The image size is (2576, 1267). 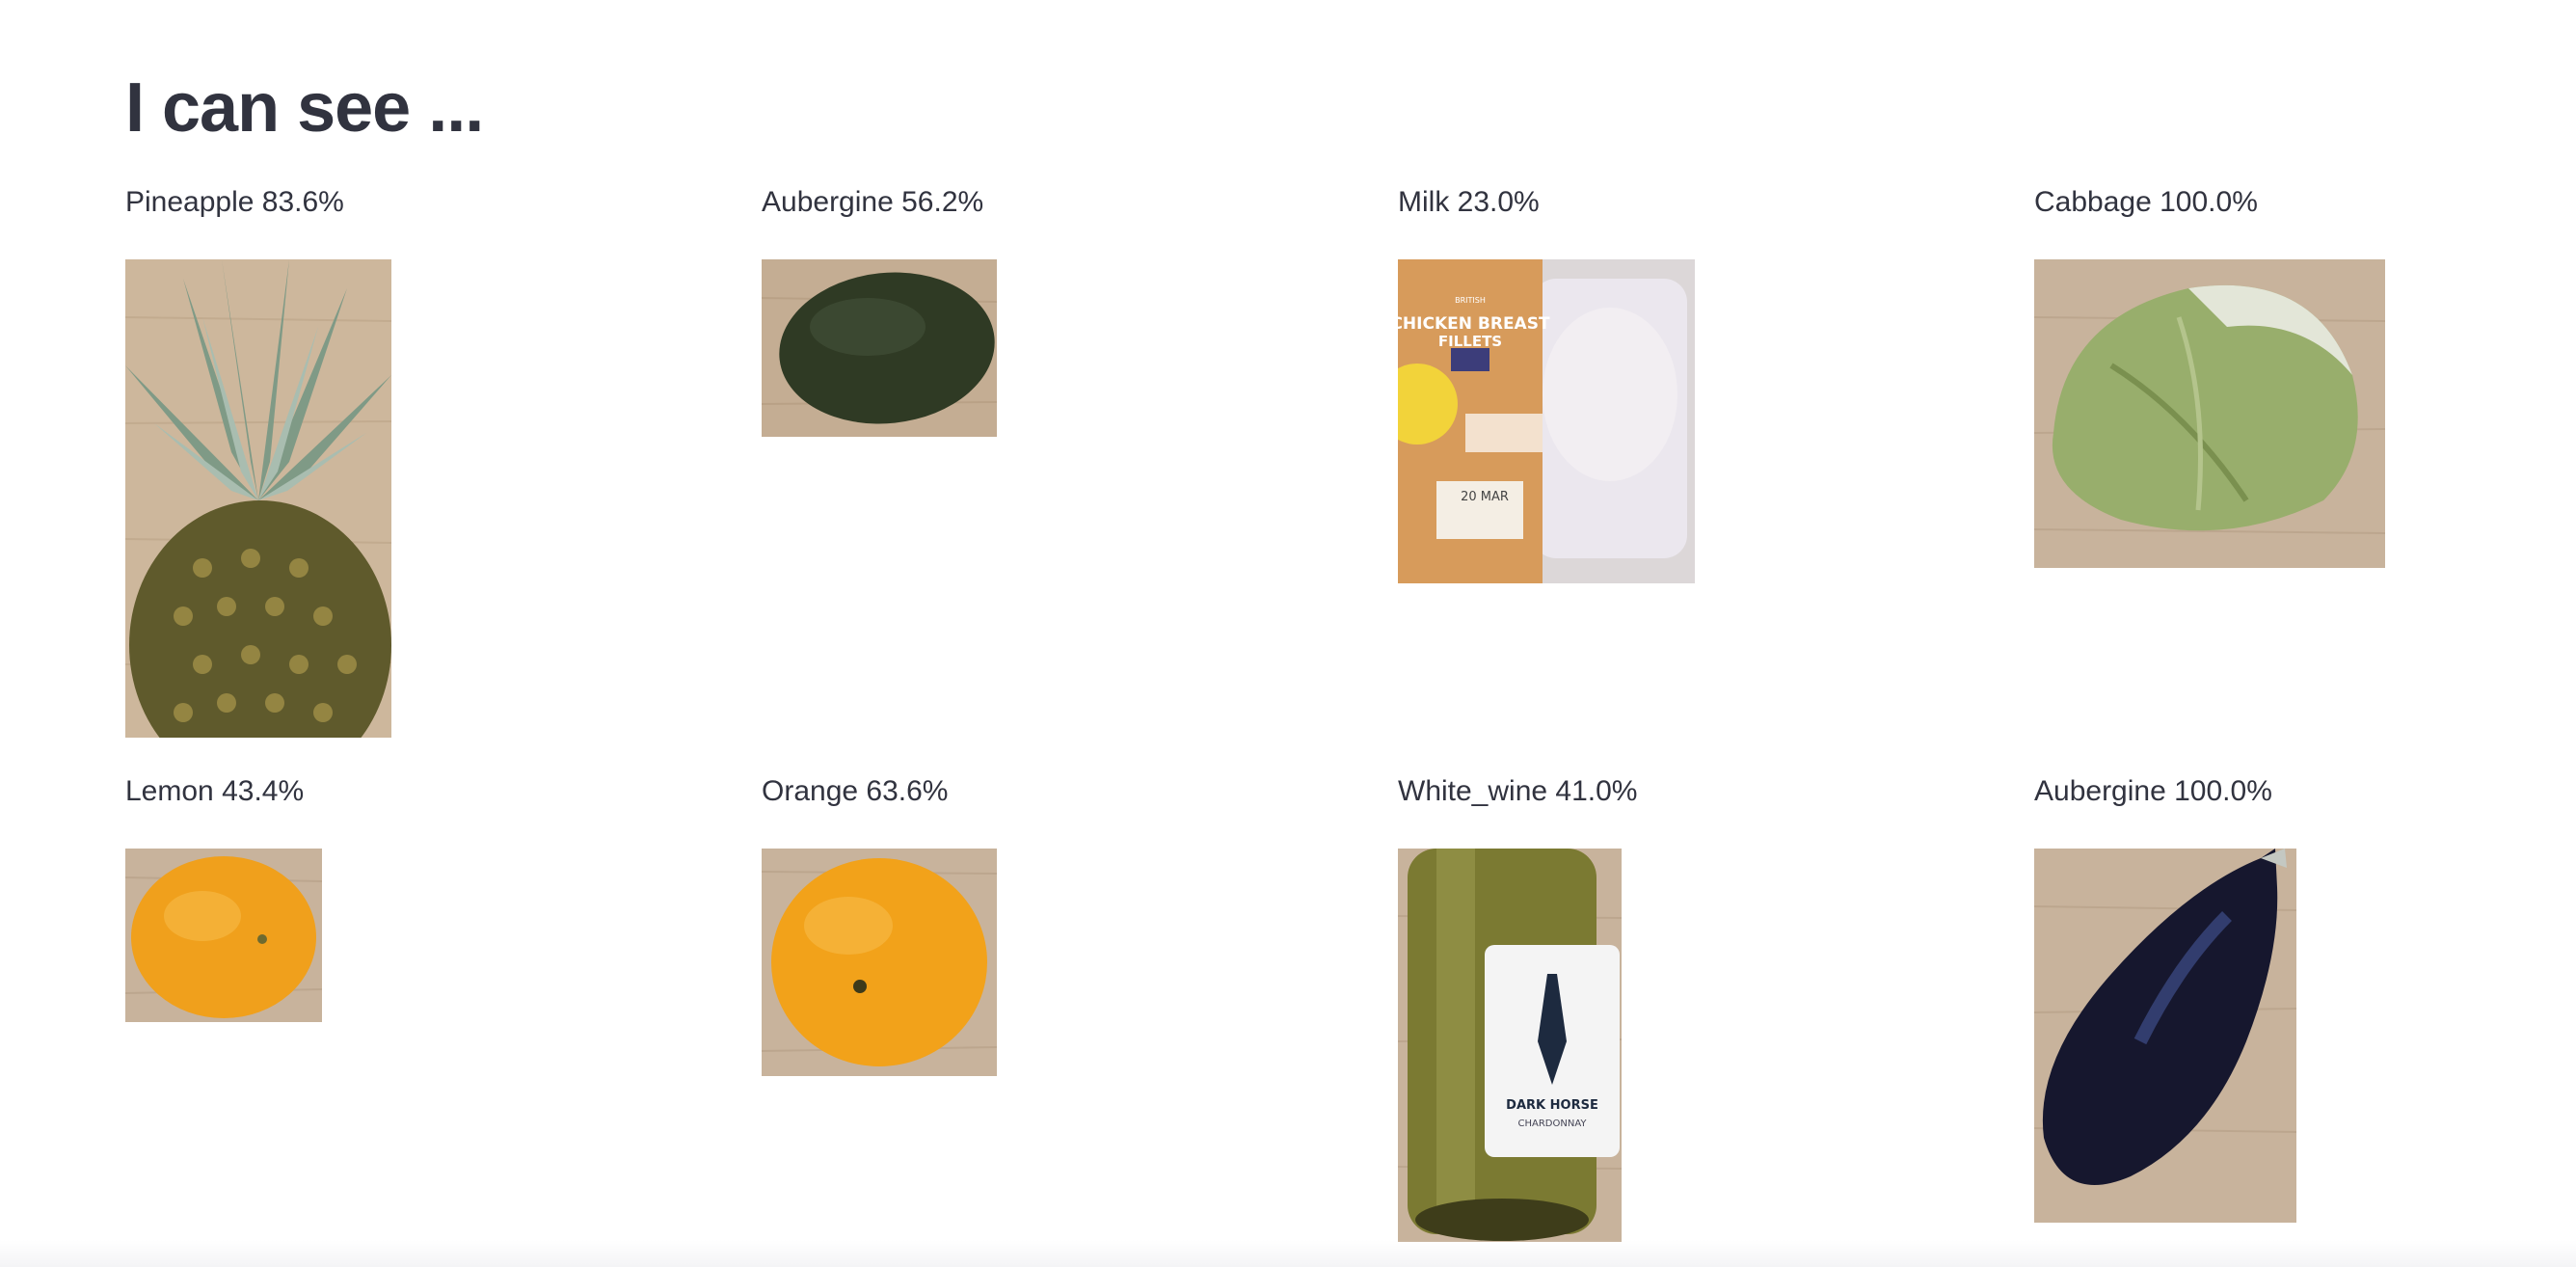 What do you see at coordinates (908, 791) in the screenshot?
I see `prediction-confidence: 63.6%` at bounding box center [908, 791].